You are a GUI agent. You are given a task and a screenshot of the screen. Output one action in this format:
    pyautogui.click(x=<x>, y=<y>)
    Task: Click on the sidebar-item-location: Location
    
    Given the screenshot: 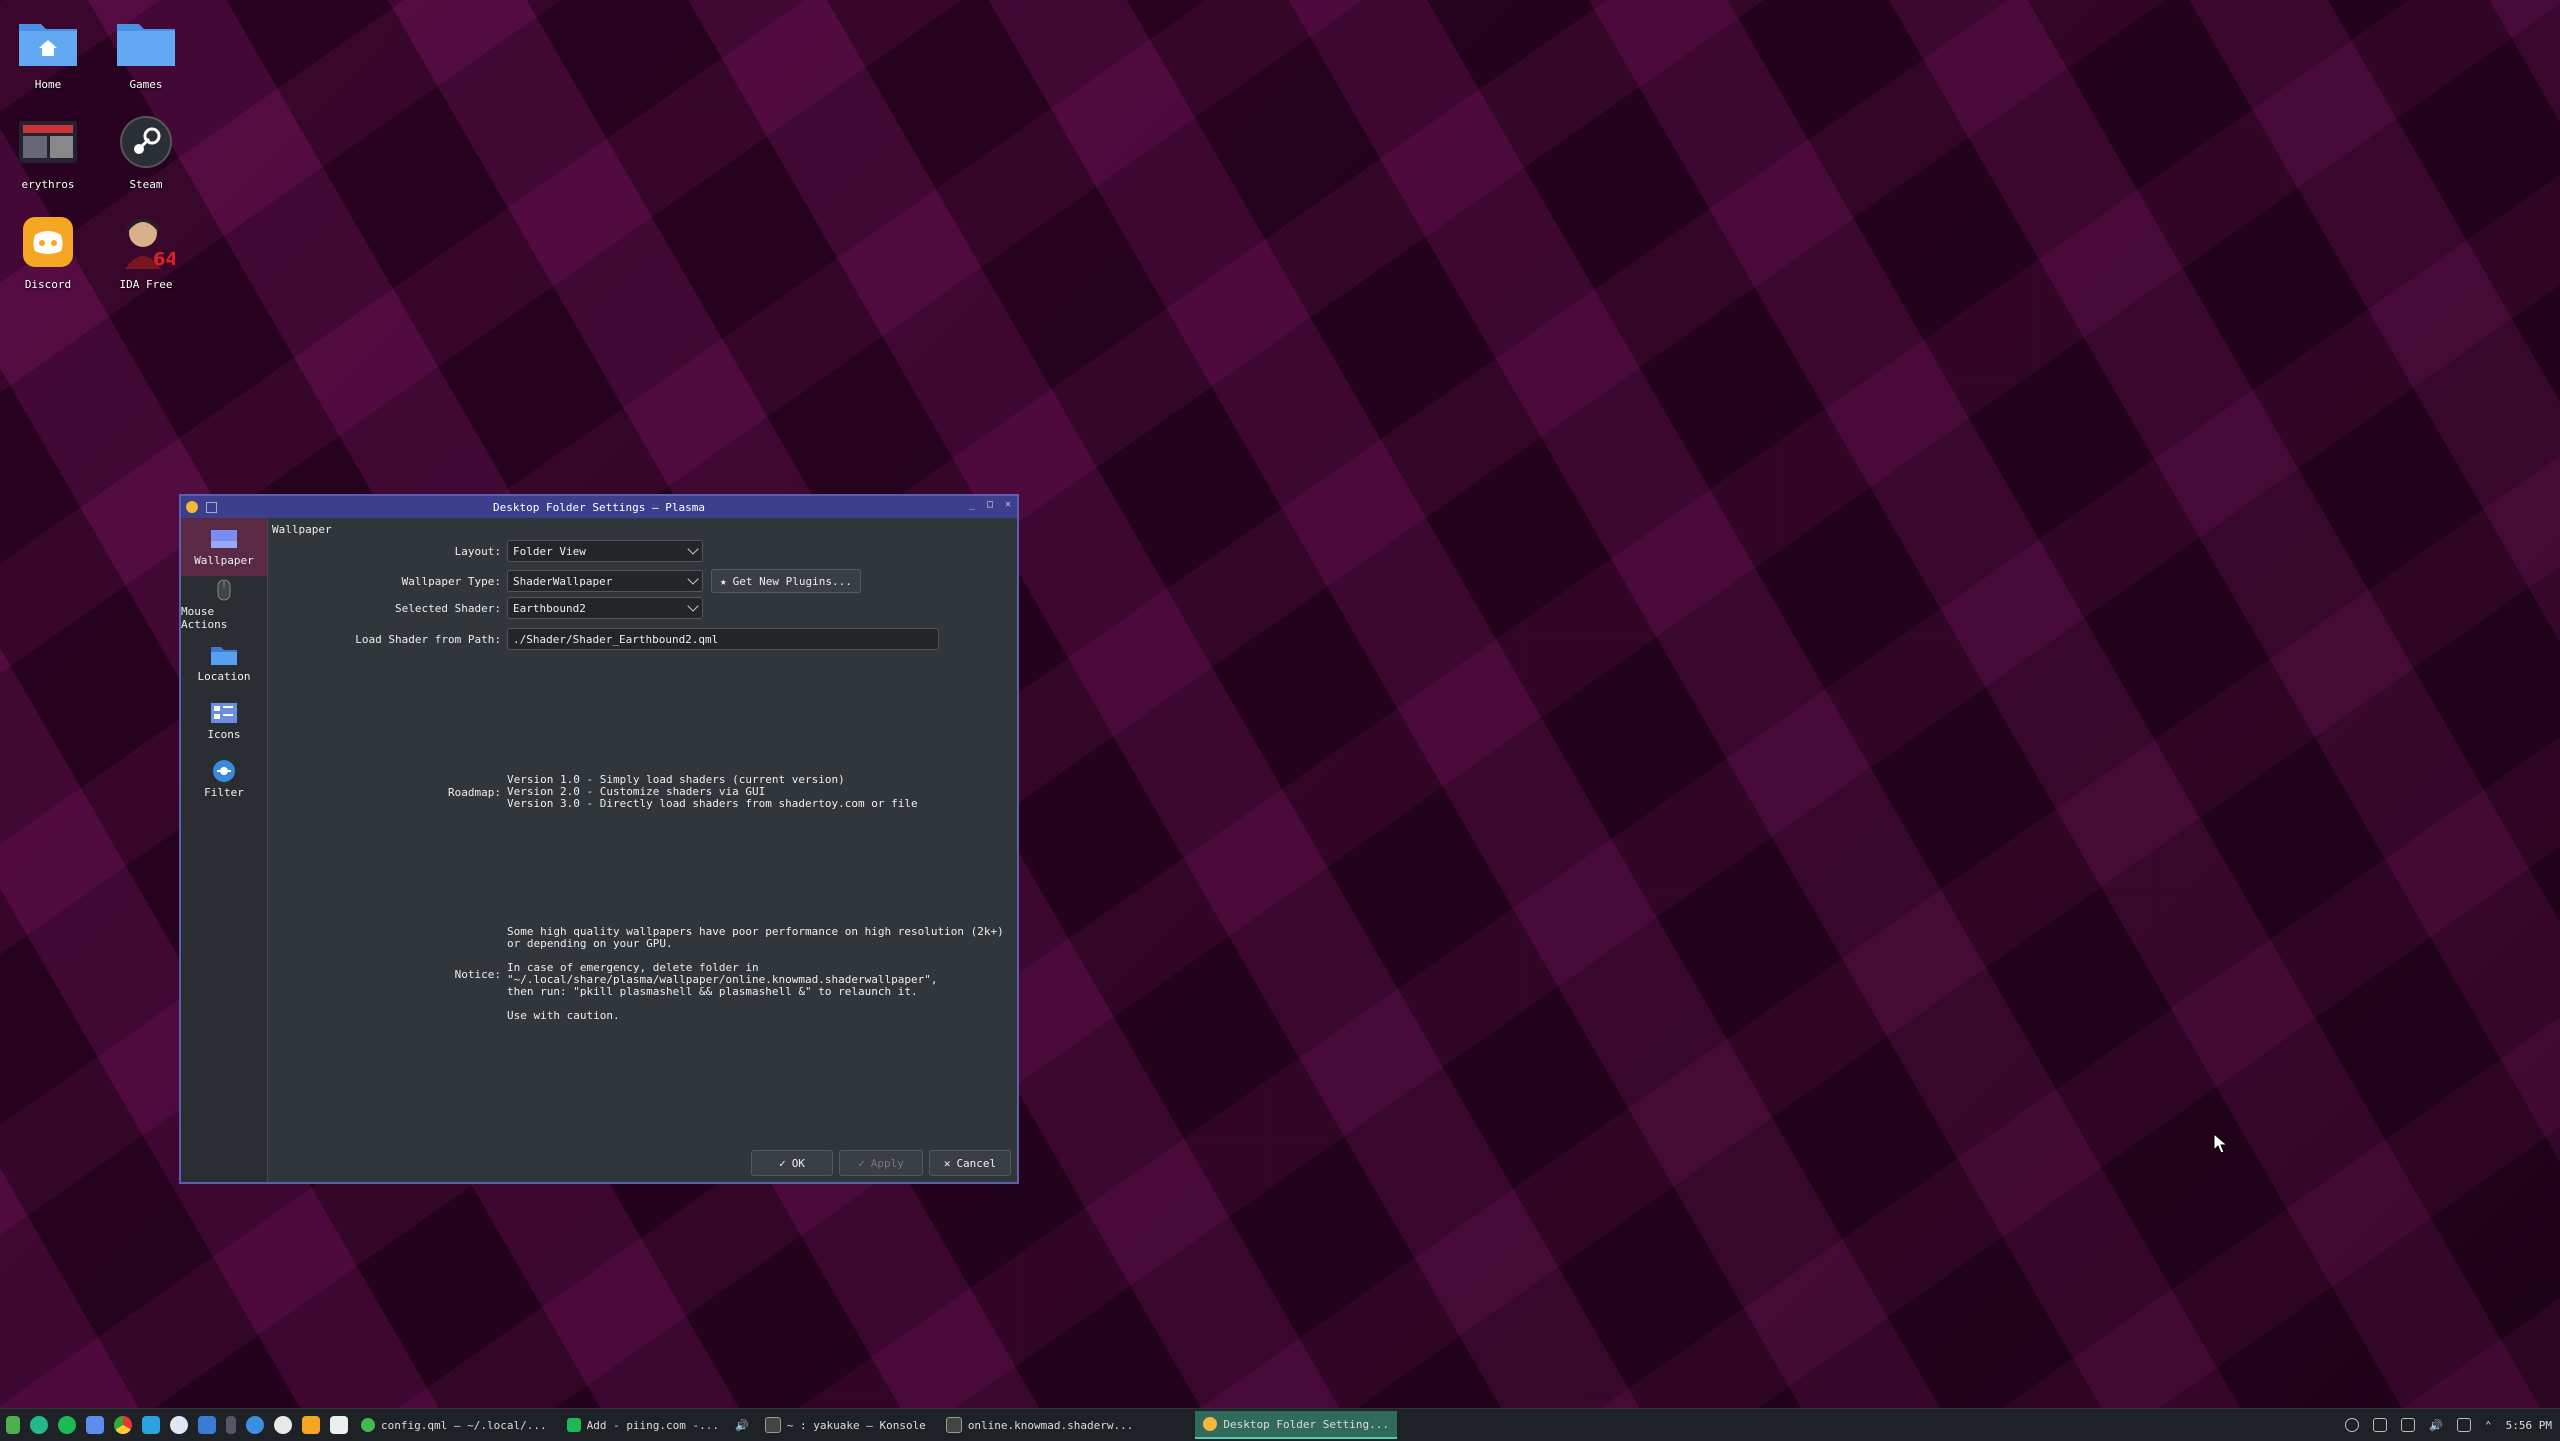 What is the action you would take?
    pyautogui.click(x=224, y=663)
    